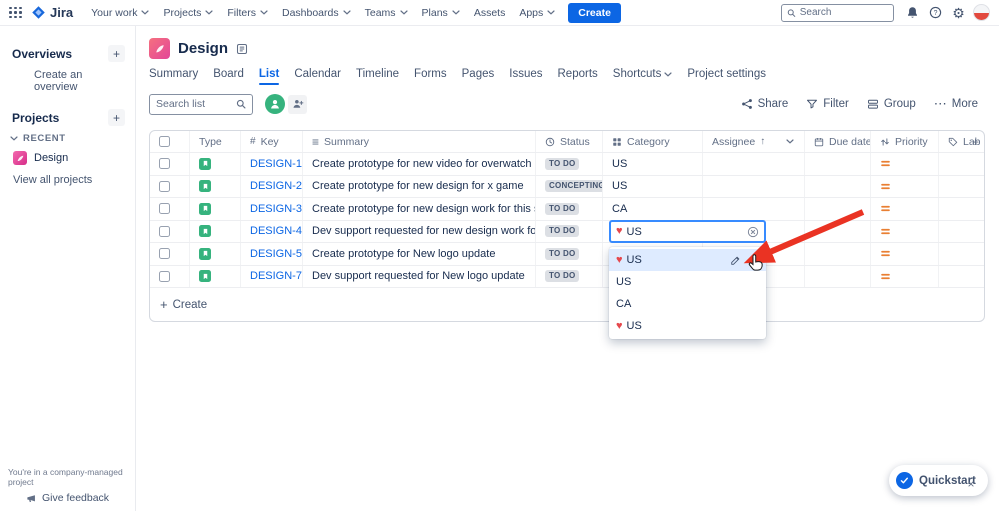 The width and height of the screenshot is (999, 511). I want to click on delete-option-icon, so click(753, 260).